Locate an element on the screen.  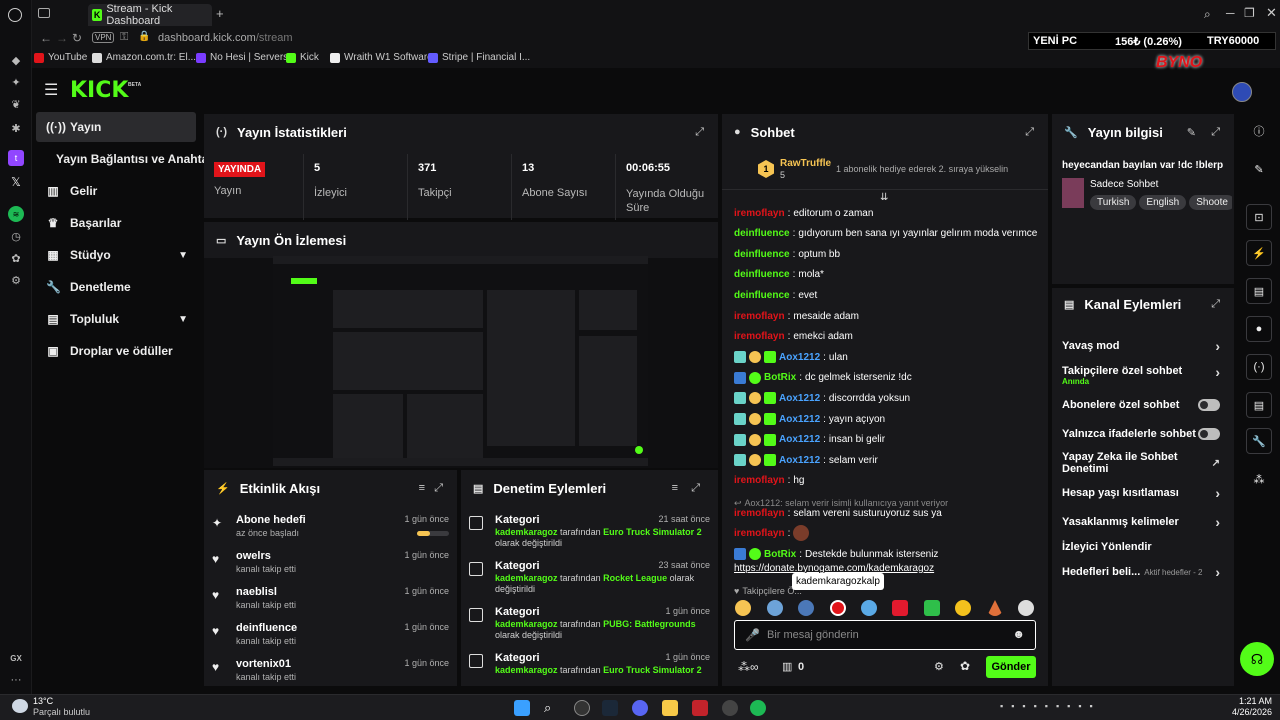
search-tabs-icon: ⌕ is located at coordinates (1207, 14).